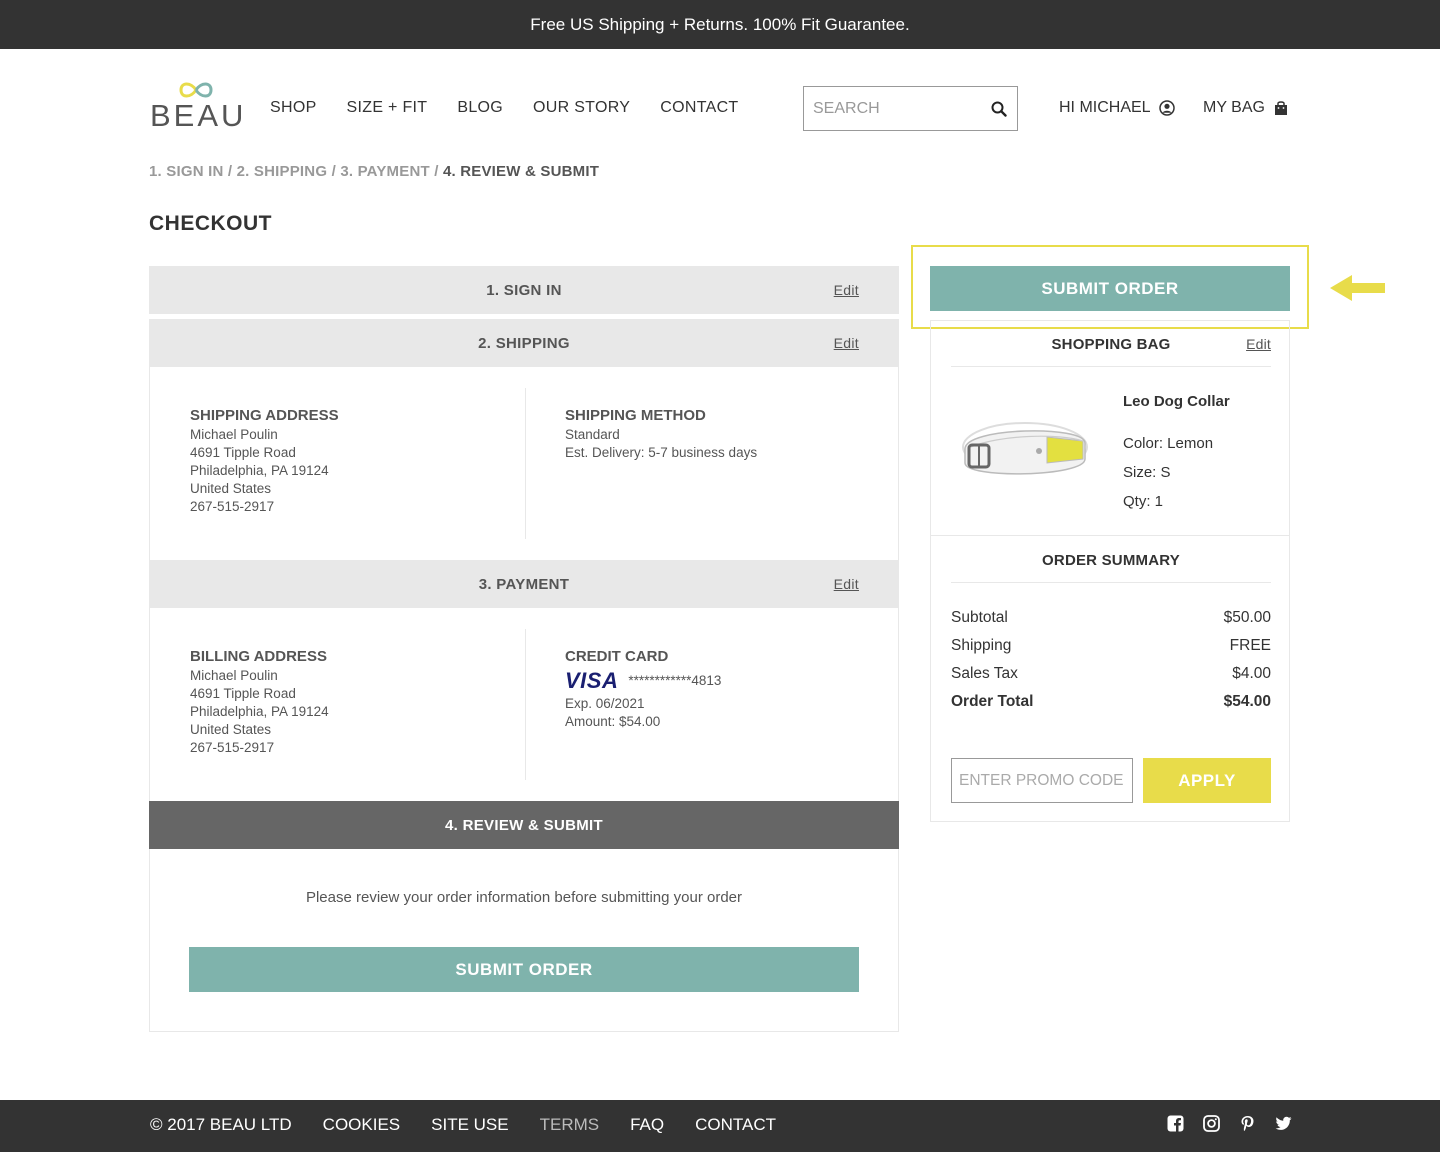  I want to click on summary-value: $54.00, so click(1247, 701).